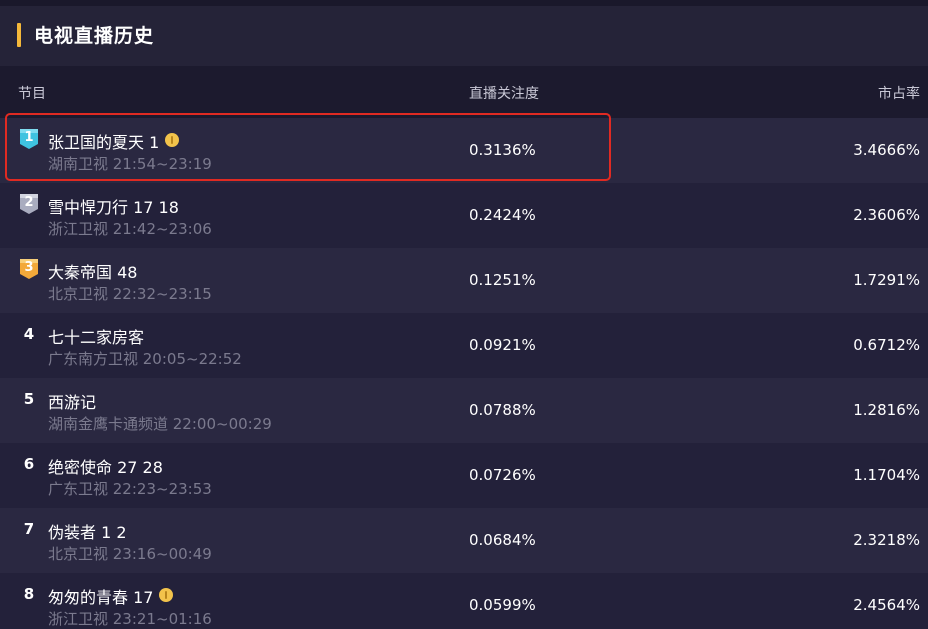 This screenshot has width=928, height=629. What do you see at coordinates (29, 594) in the screenshot?
I see `rank-number: 8` at bounding box center [29, 594].